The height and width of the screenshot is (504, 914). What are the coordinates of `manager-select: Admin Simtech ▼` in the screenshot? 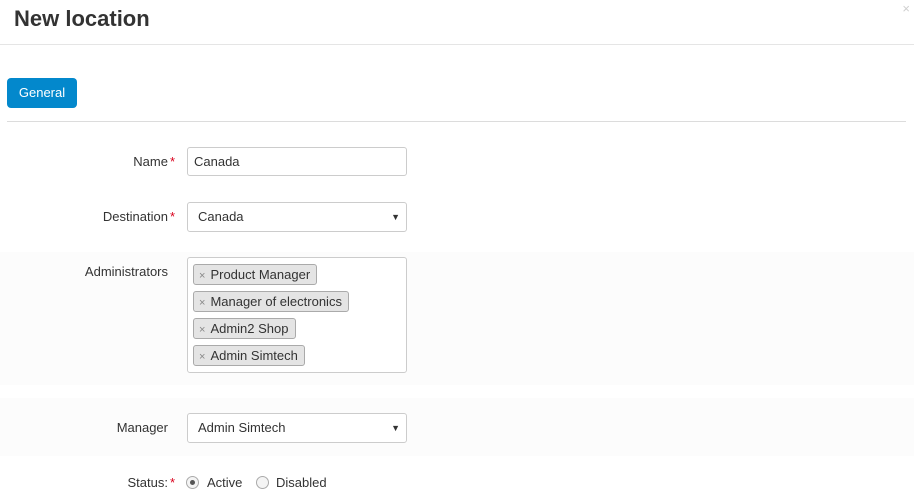 It's located at (297, 428).